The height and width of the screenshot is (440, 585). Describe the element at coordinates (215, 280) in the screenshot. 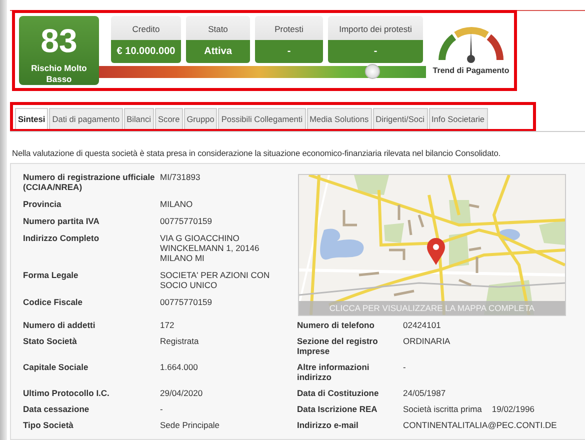

I see `field-value: SOCIETA' PER AZIONI CON SOCIO UNICO` at that location.